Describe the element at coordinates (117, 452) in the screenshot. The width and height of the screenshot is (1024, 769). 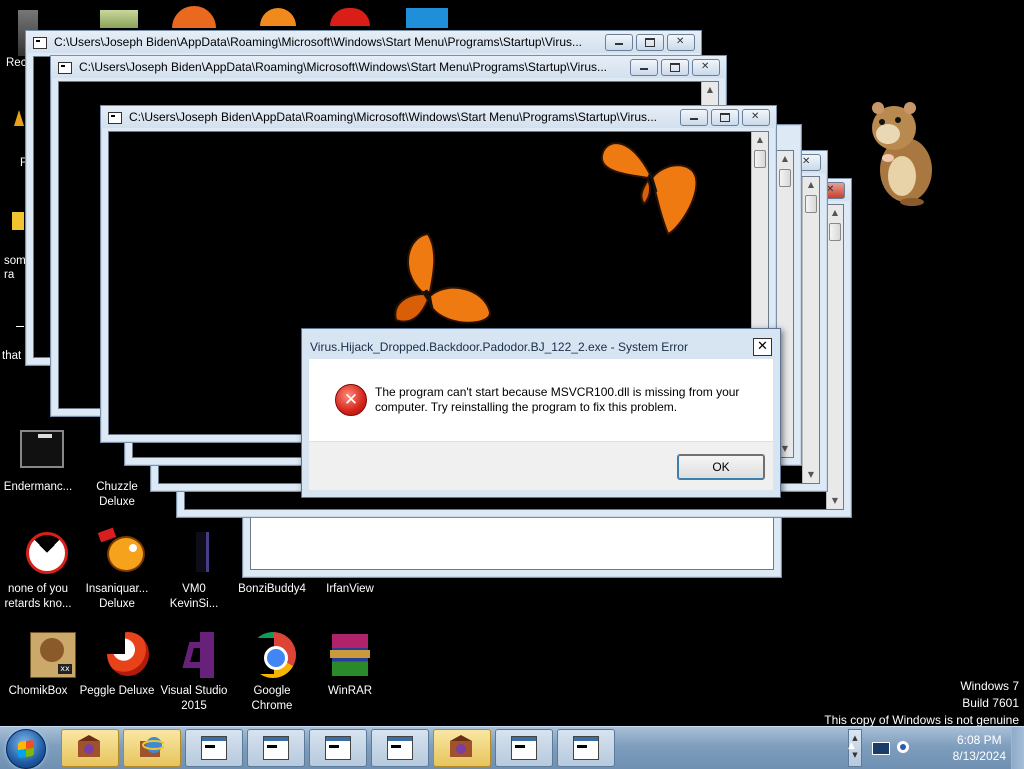
I see `chuzzle-icon` at that location.